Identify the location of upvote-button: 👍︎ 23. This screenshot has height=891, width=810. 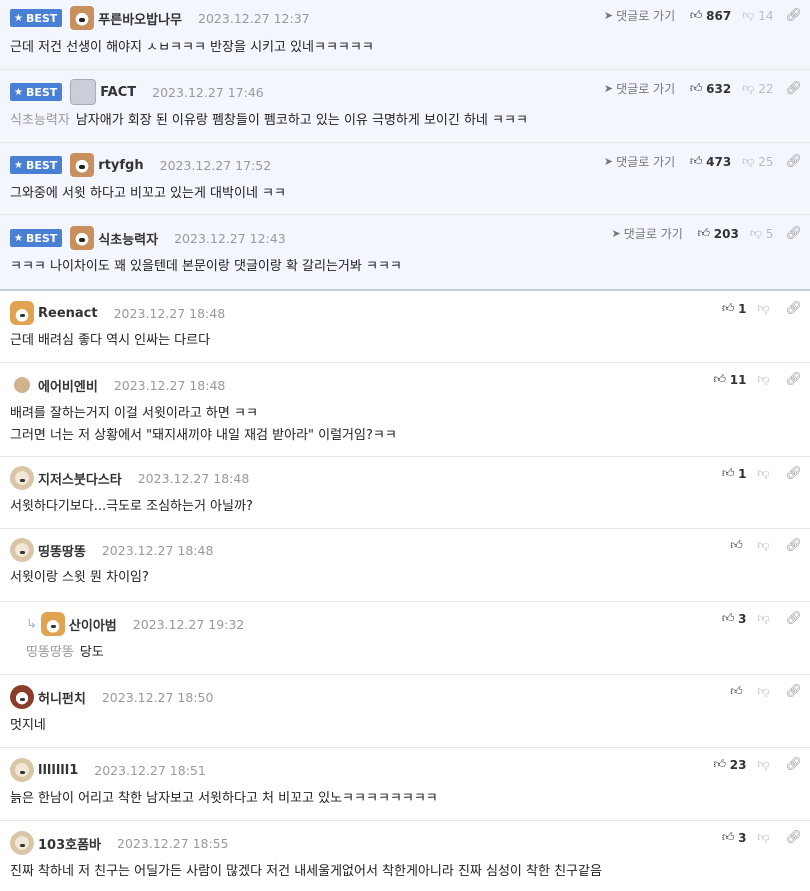
(730, 764).